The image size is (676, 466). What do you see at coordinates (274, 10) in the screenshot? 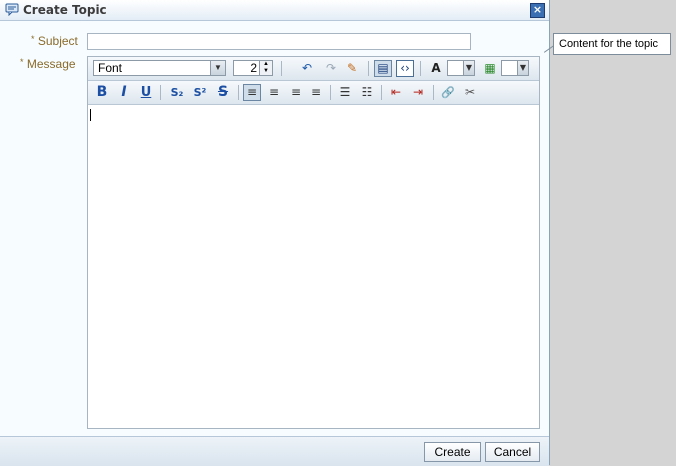
I see `dialog-titlebar: Create Topic ×` at bounding box center [274, 10].